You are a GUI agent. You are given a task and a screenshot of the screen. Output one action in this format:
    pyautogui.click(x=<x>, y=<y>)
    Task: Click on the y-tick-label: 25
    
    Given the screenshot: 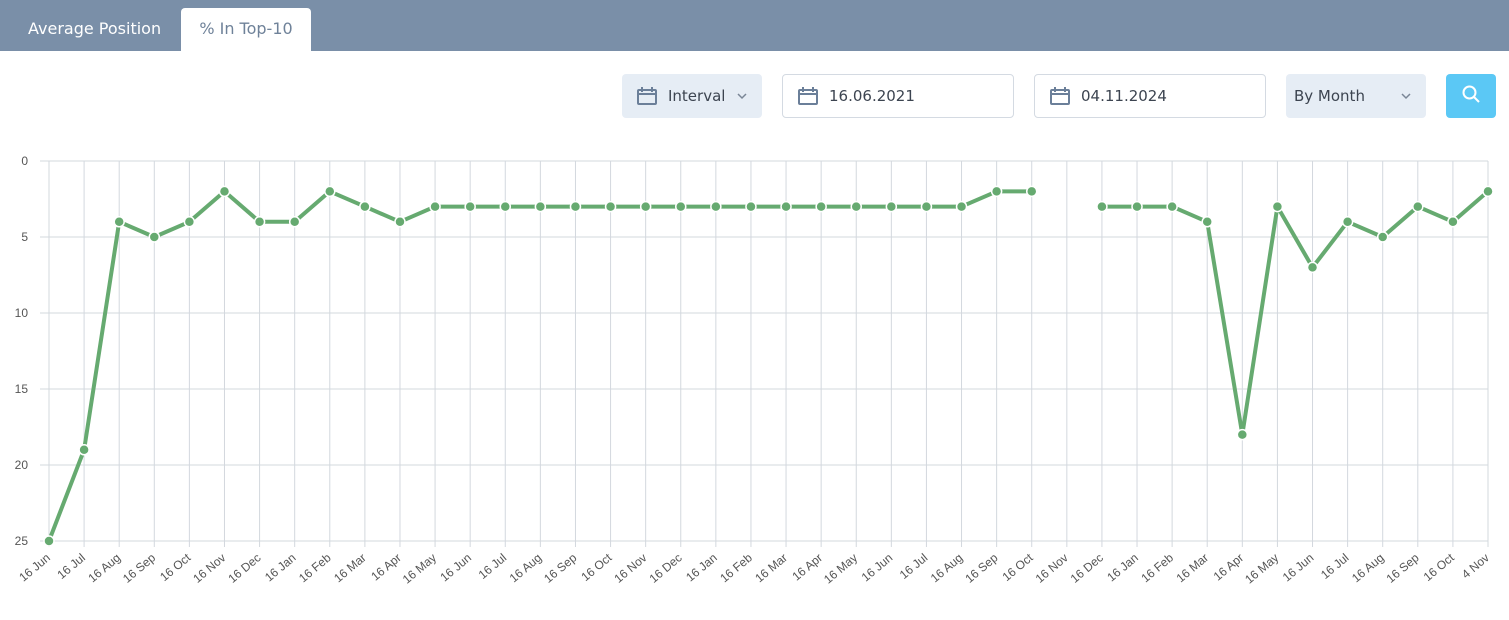 What is the action you would take?
    pyautogui.click(x=22, y=541)
    